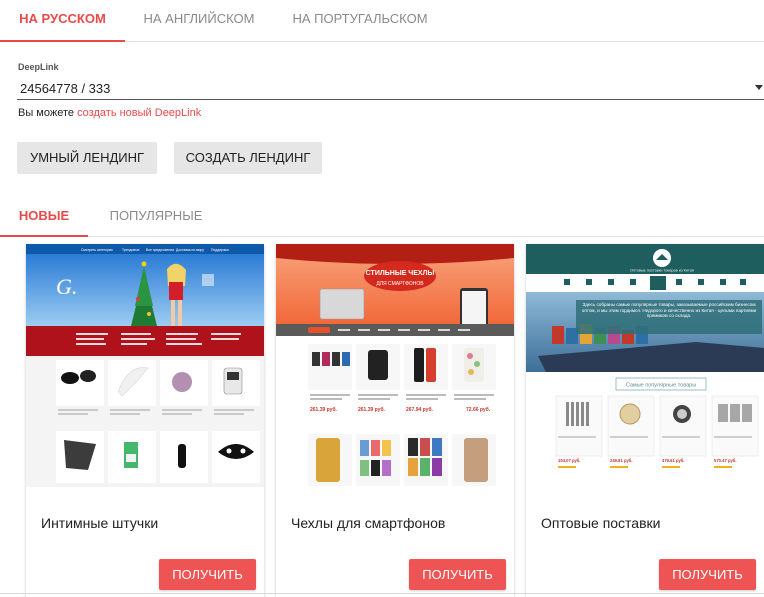 The image size is (764, 597). Describe the element at coordinates (420, 409) in the screenshot. I see `svg-text: 267.94 руб.` at that location.